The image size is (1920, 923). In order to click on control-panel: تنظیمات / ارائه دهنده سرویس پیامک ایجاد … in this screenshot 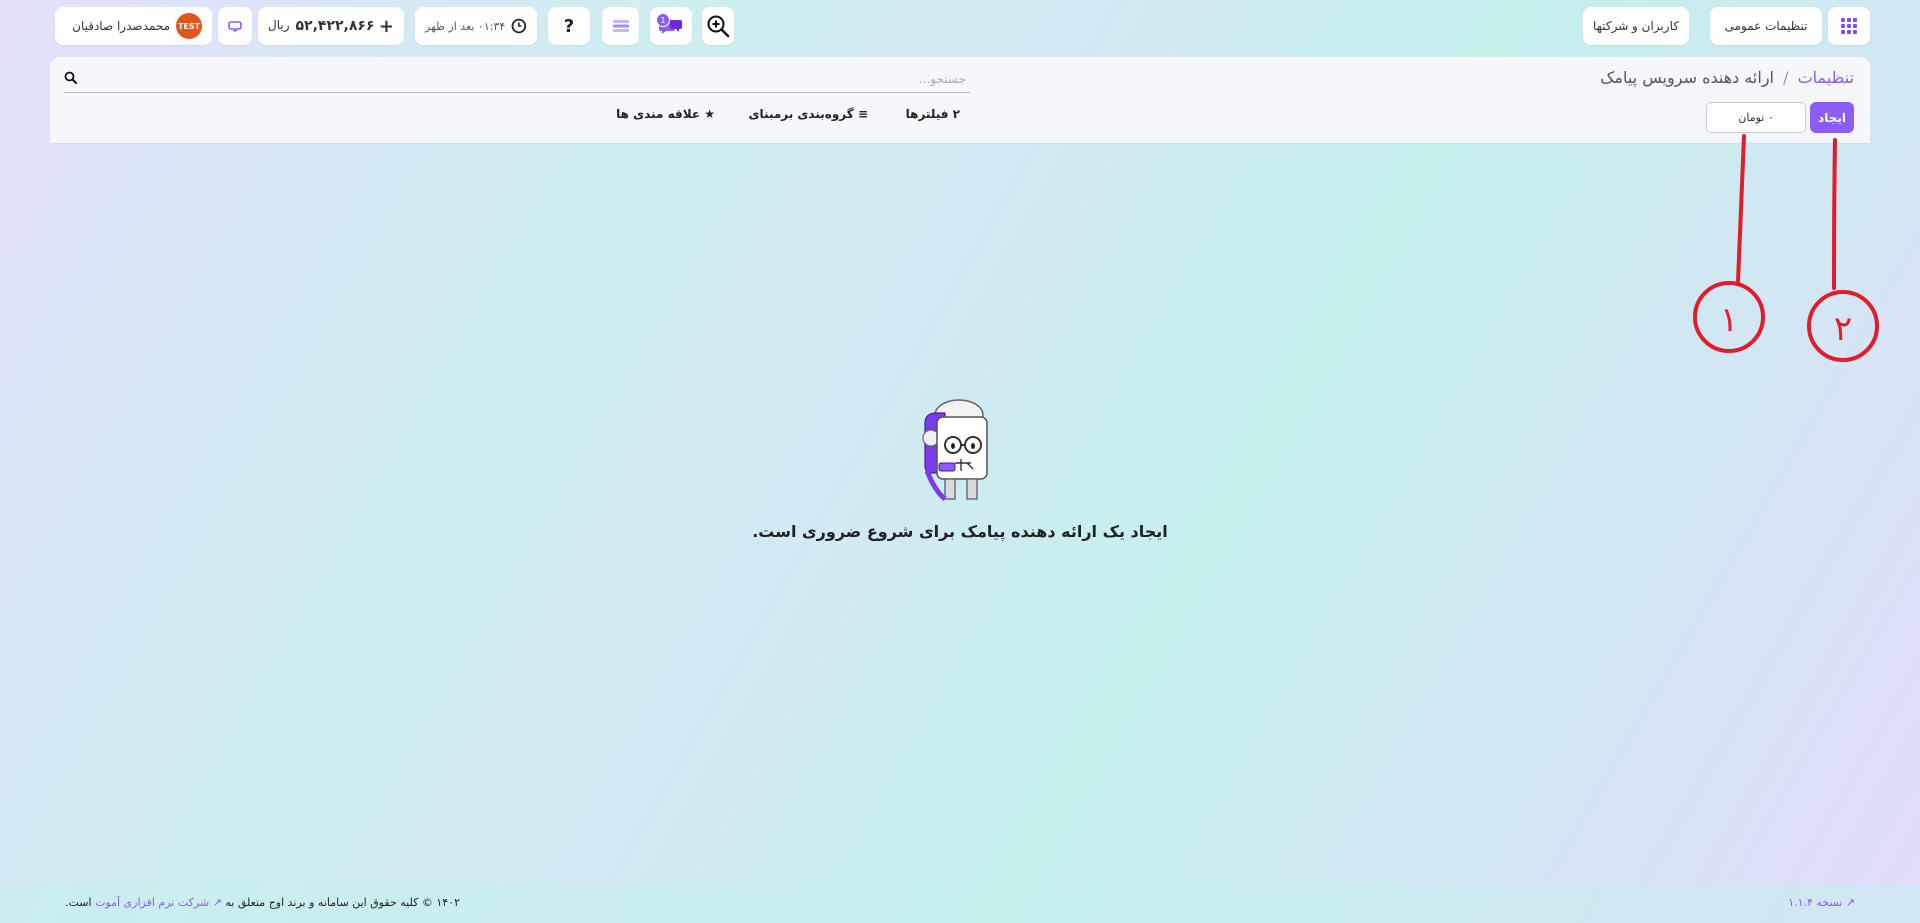, I will do `click(960, 100)`.